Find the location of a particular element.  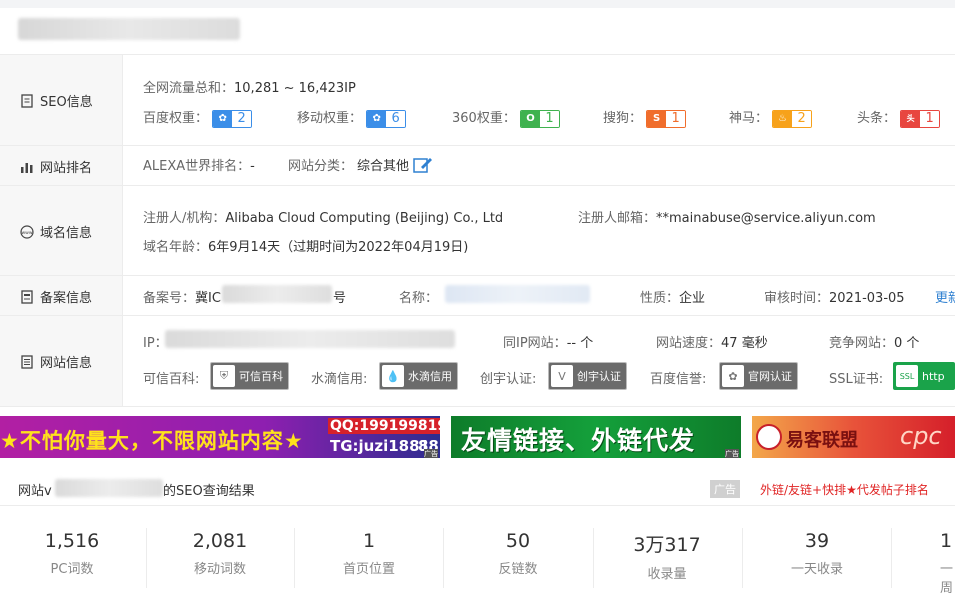

domain-age: 域名年龄：6年9月14天（过期时间为2022年04月19日) is located at coordinates (305, 245).